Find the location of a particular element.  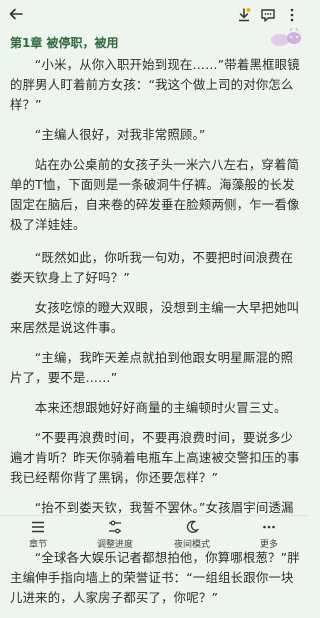

download-icon is located at coordinates (244, 15).